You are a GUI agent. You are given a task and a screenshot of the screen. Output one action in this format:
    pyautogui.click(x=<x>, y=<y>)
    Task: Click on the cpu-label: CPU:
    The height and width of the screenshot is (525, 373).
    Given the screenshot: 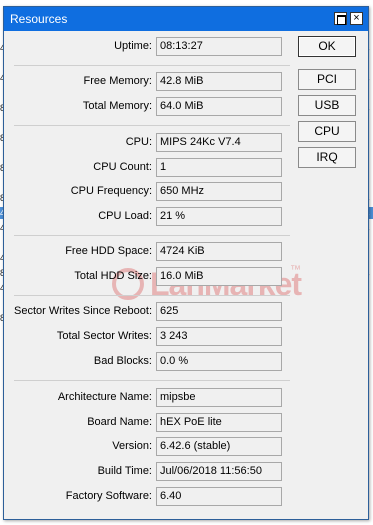 What is the action you would take?
    pyautogui.click(x=138, y=142)
    